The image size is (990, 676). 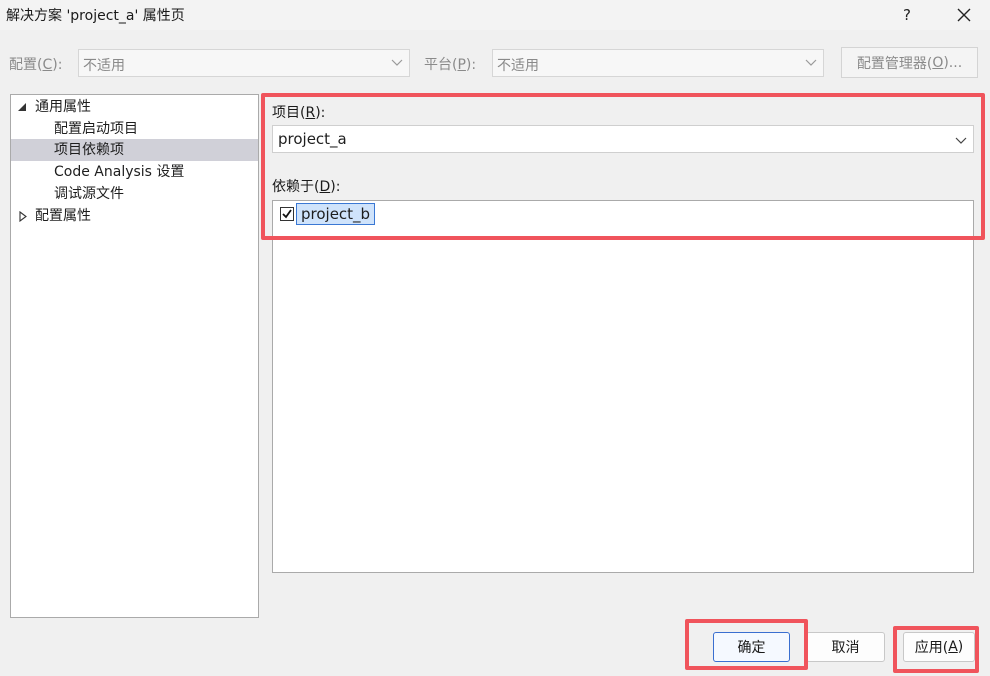 I want to click on close-icon, so click(x=964, y=15).